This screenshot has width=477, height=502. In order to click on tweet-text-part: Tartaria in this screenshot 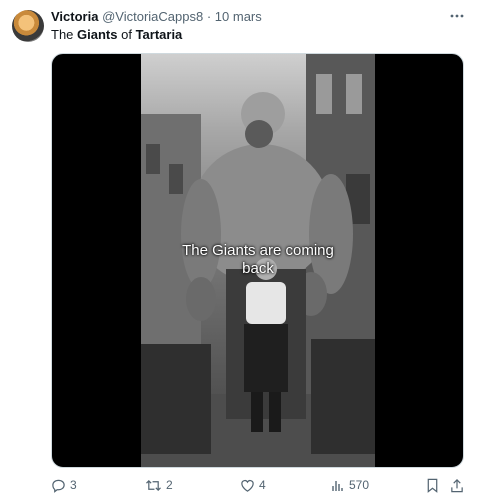, I will do `click(159, 34)`.